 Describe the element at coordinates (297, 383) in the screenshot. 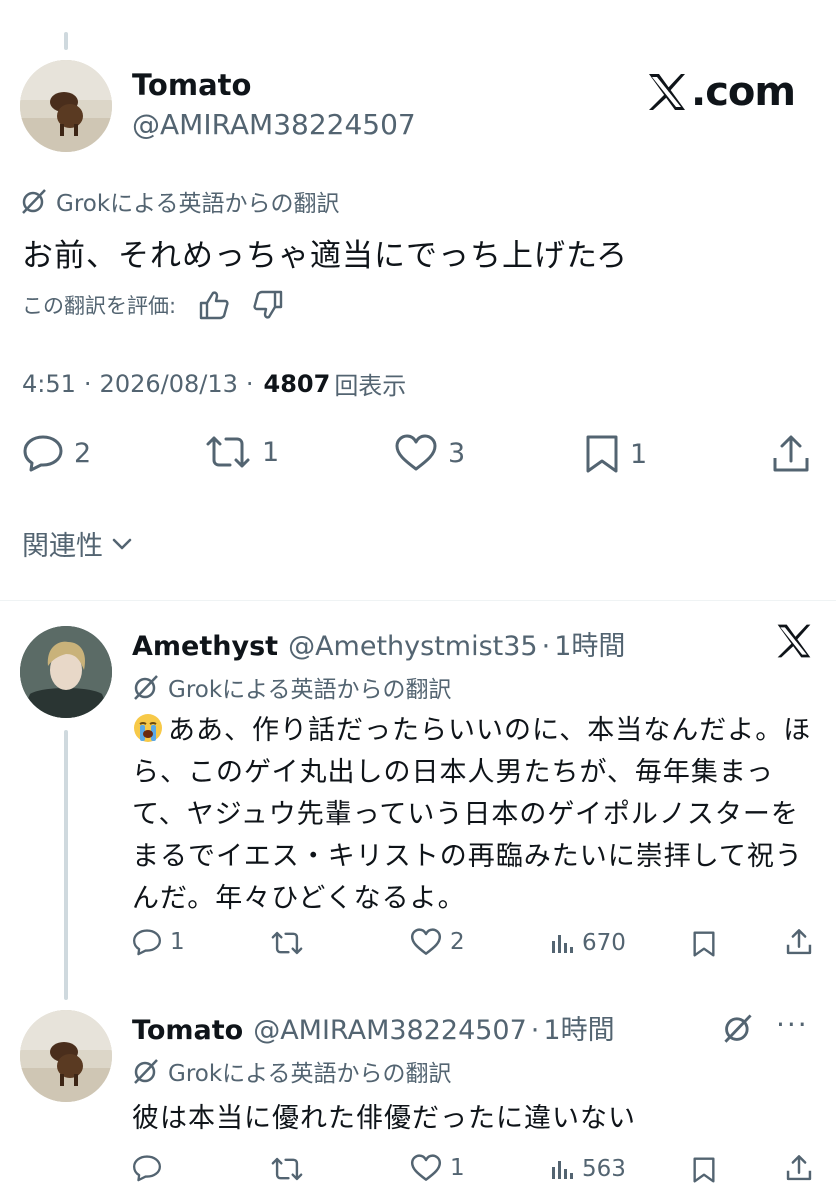

I see `view-count: 4807` at that location.